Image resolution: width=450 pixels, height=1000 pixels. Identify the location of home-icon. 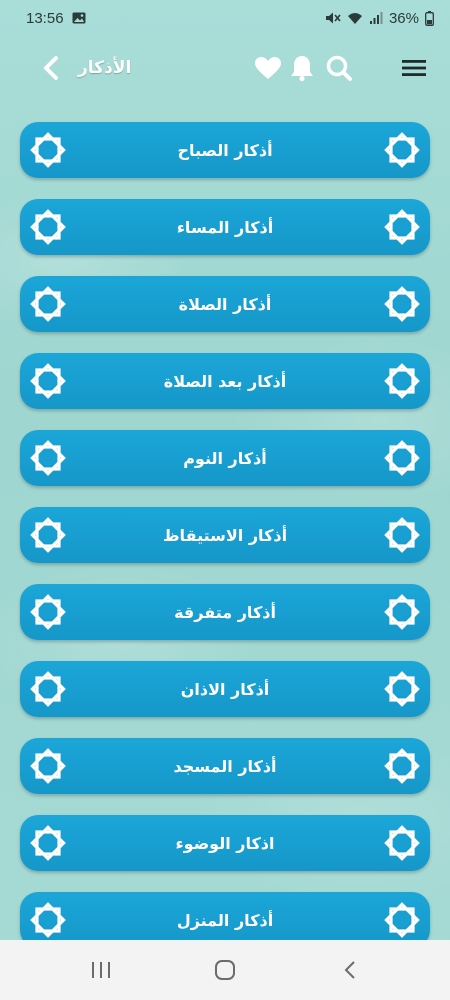
(225, 970).